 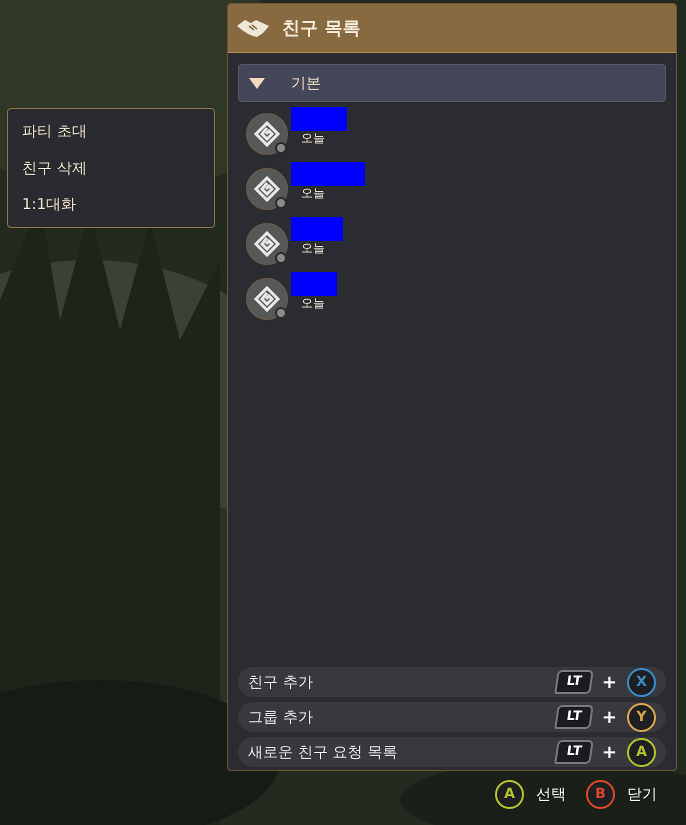 I want to click on menu-item: 1:1대화, so click(x=111, y=204).